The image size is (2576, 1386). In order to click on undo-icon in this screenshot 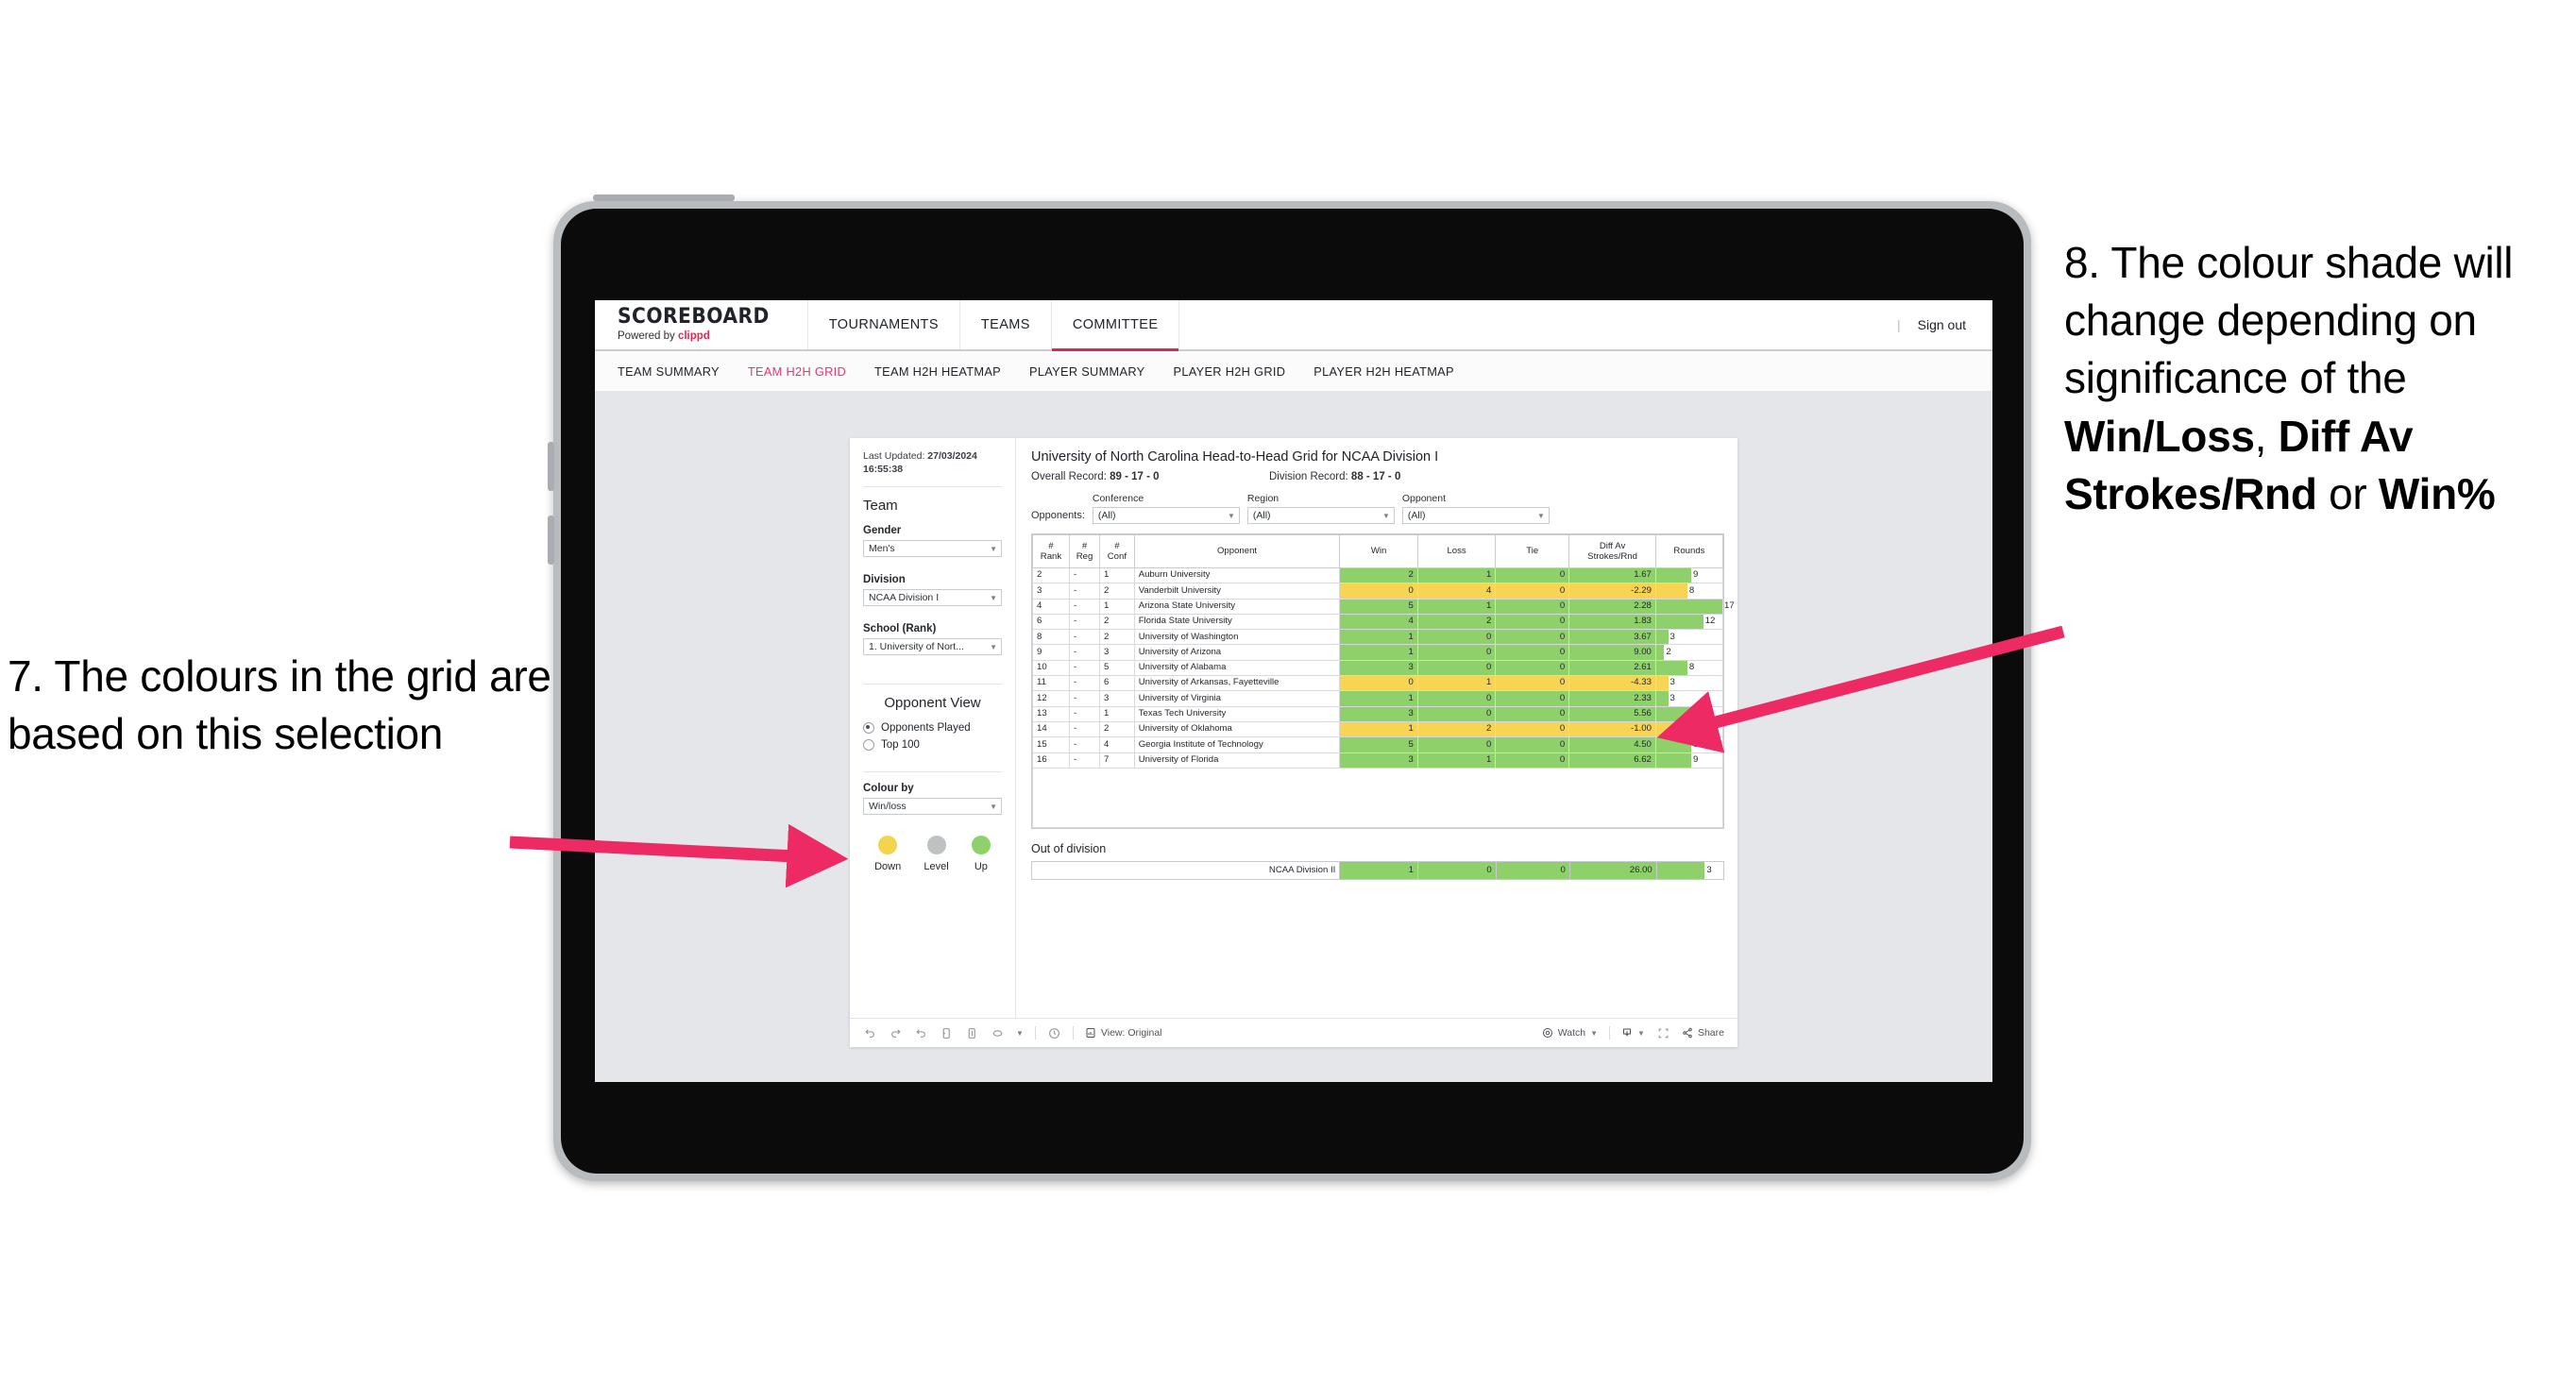, I will do `click(870, 1033)`.